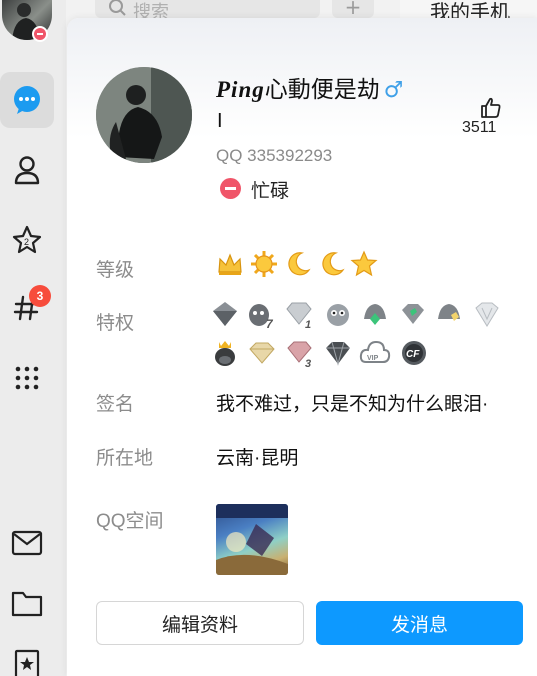 The height and width of the screenshot is (676, 537). What do you see at coordinates (449, 314) in the screenshot?
I see `yellow-diamond-icon` at bounding box center [449, 314].